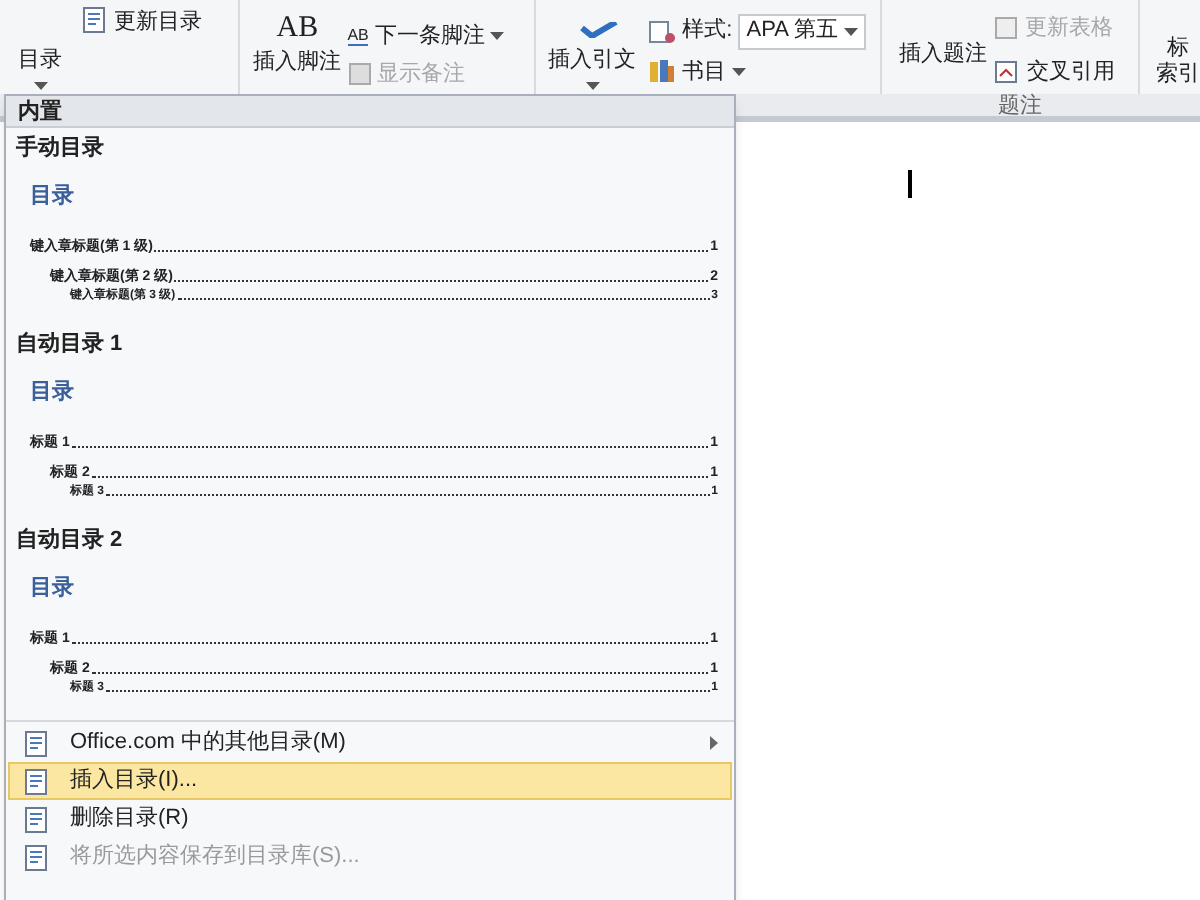  What do you see at coordinates (757, 71) in the screenshot?
I see `bibliography-button: 书目` at bounding box center [757, 71].